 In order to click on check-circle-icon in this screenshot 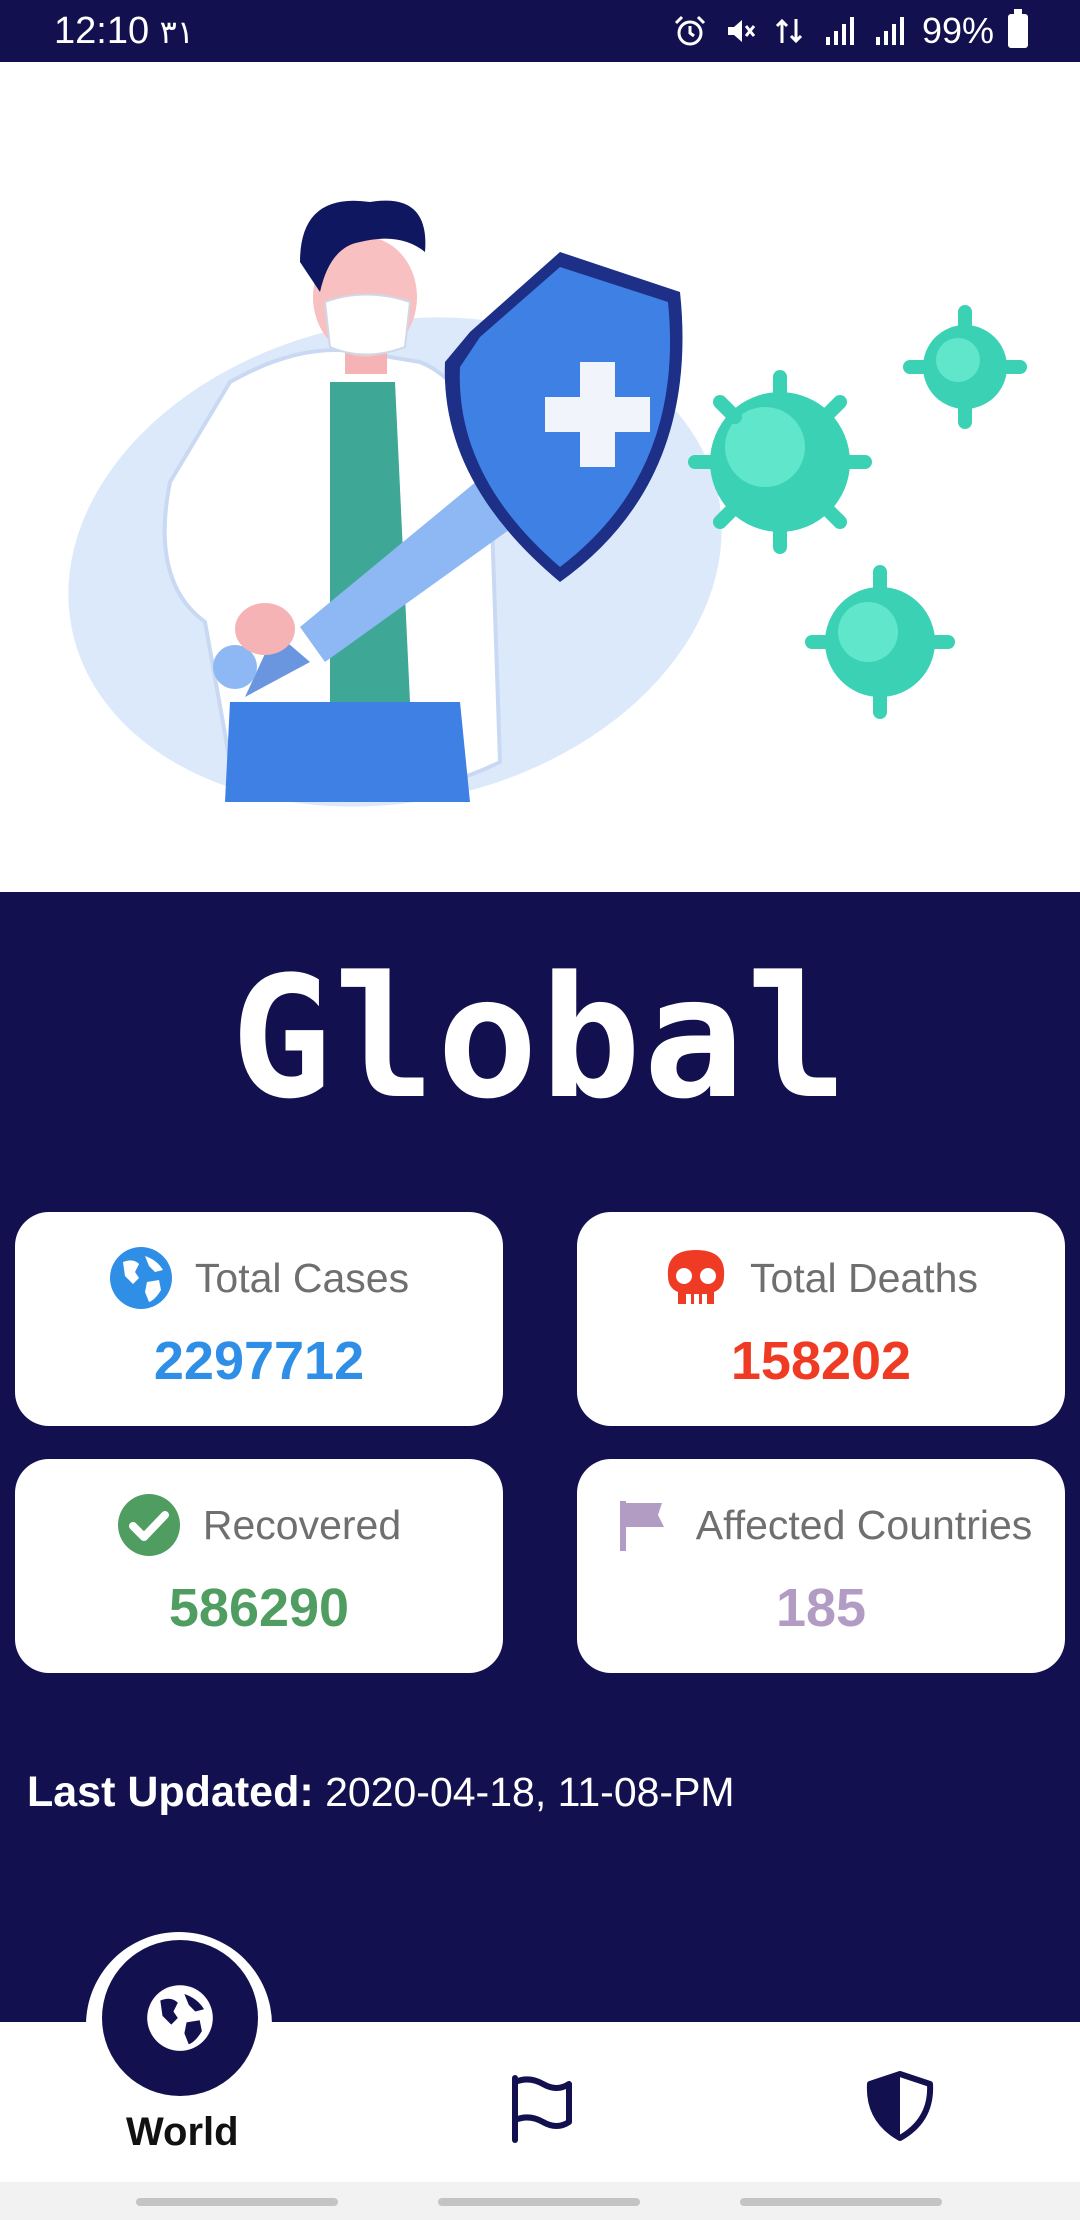, I will do `click(148, 1525)`.